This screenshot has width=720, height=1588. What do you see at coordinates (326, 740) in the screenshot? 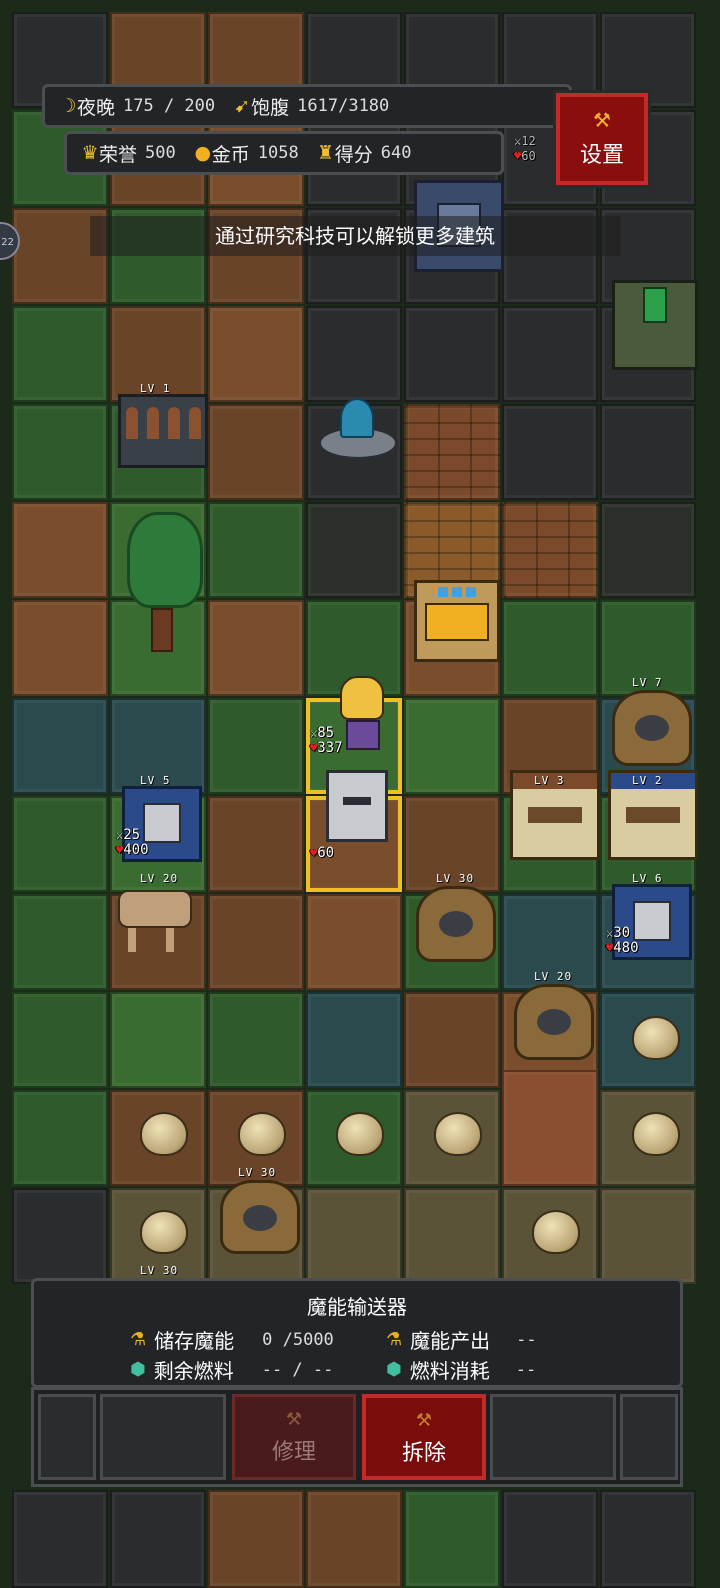
I see `hero-stat: ⚔85 ♥337` at bounding box center [326, 740].